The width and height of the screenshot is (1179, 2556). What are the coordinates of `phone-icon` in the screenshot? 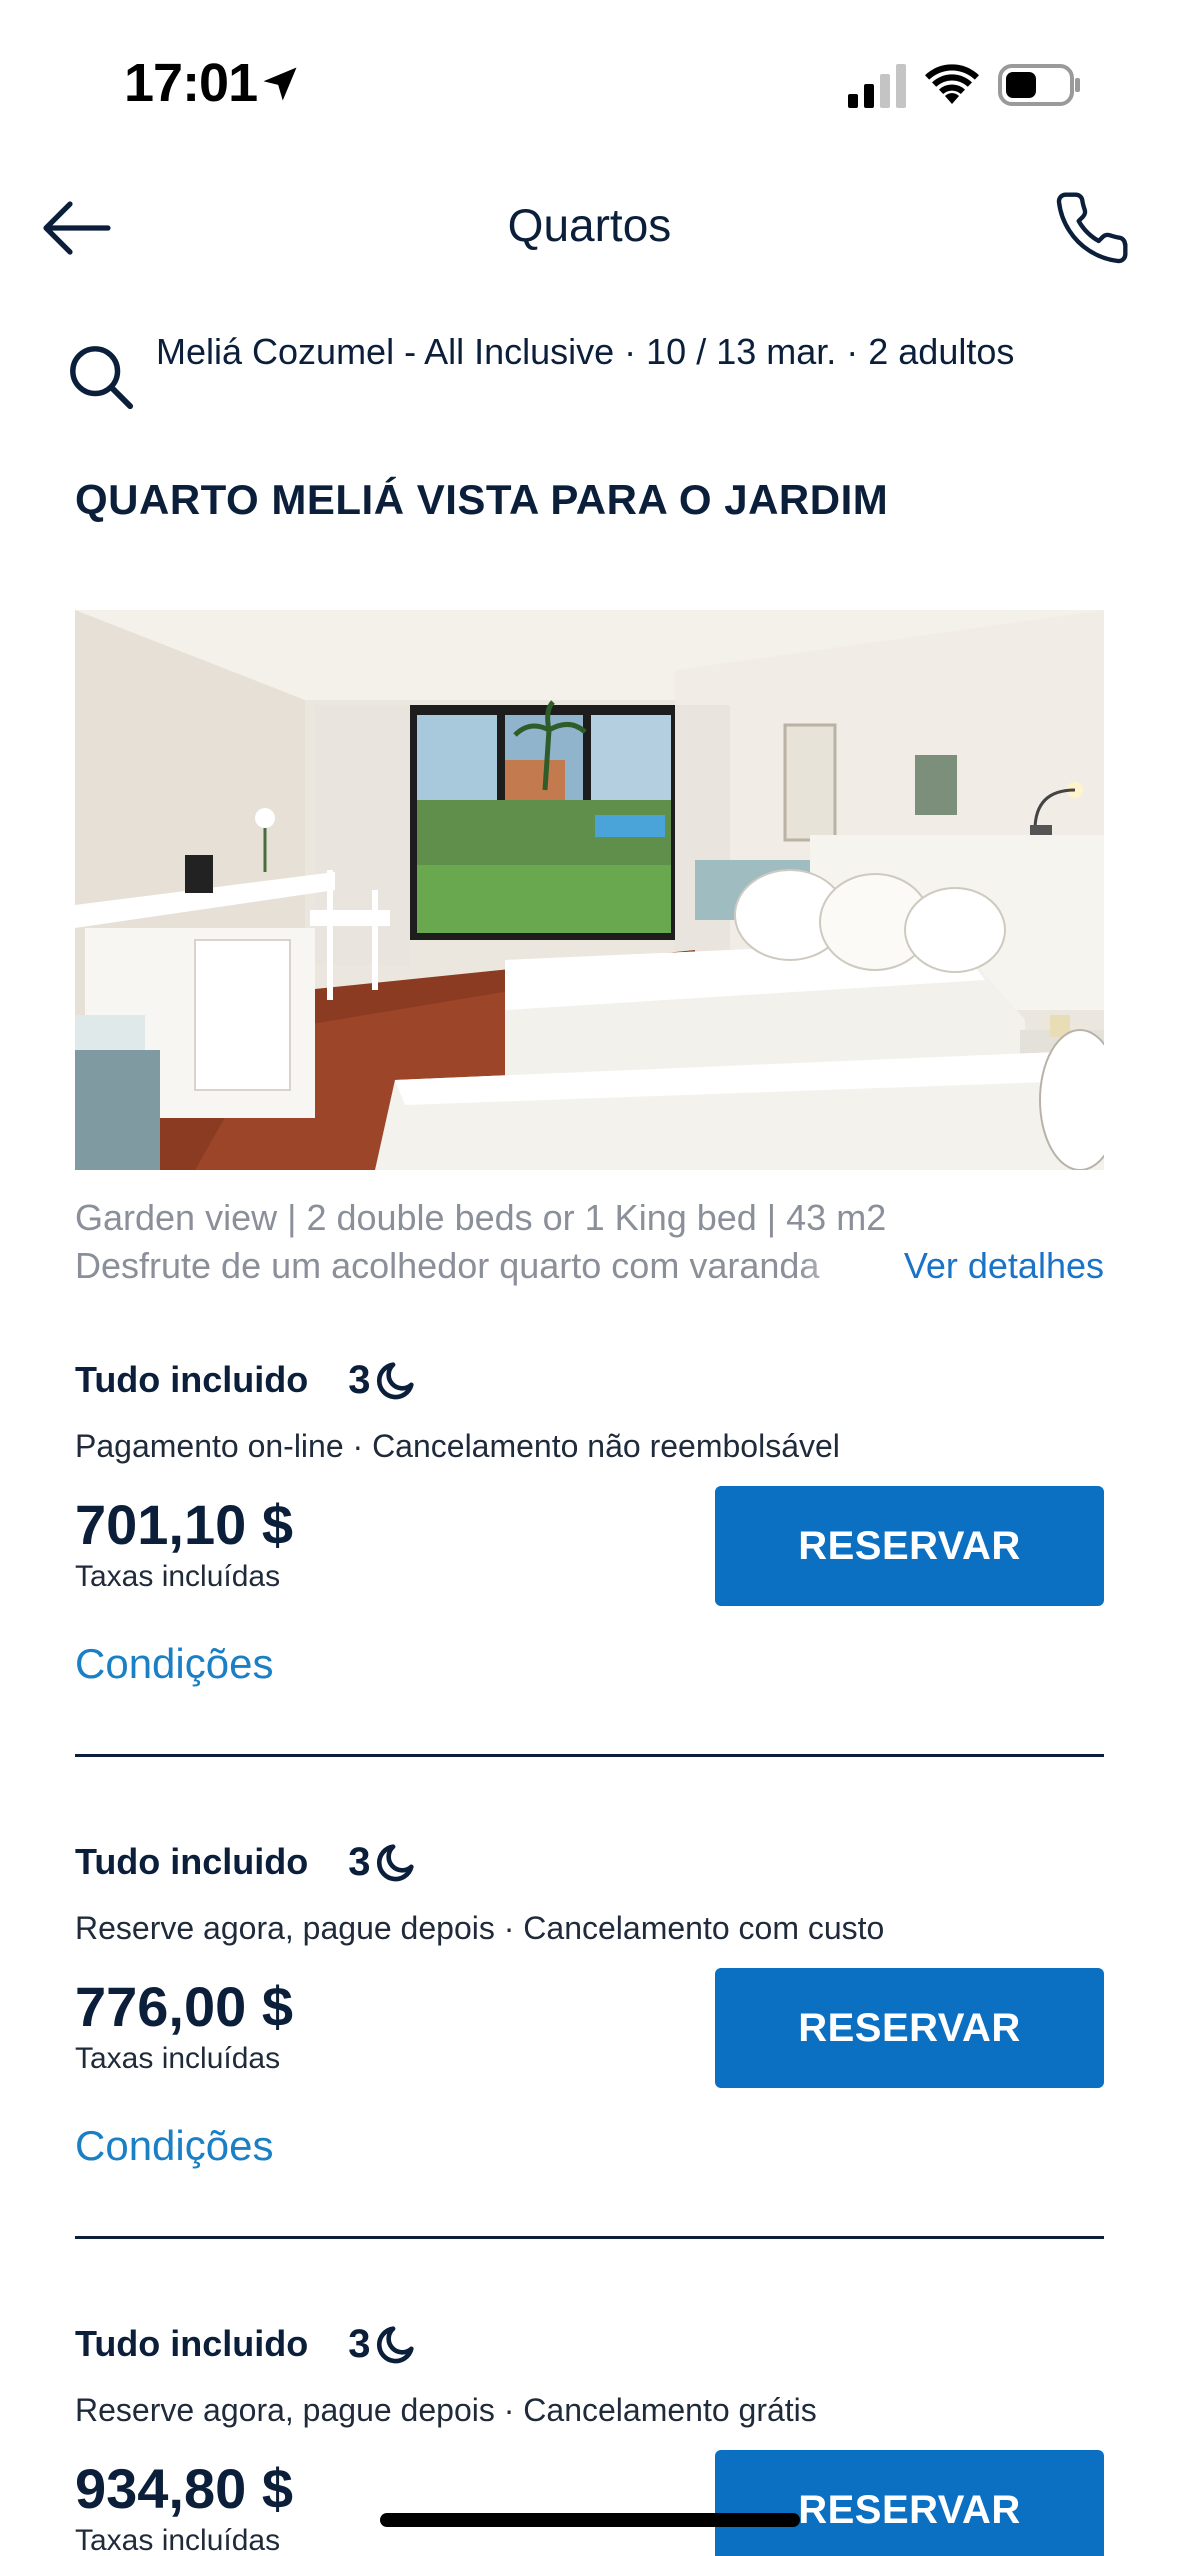 It's located at (1092, 228).